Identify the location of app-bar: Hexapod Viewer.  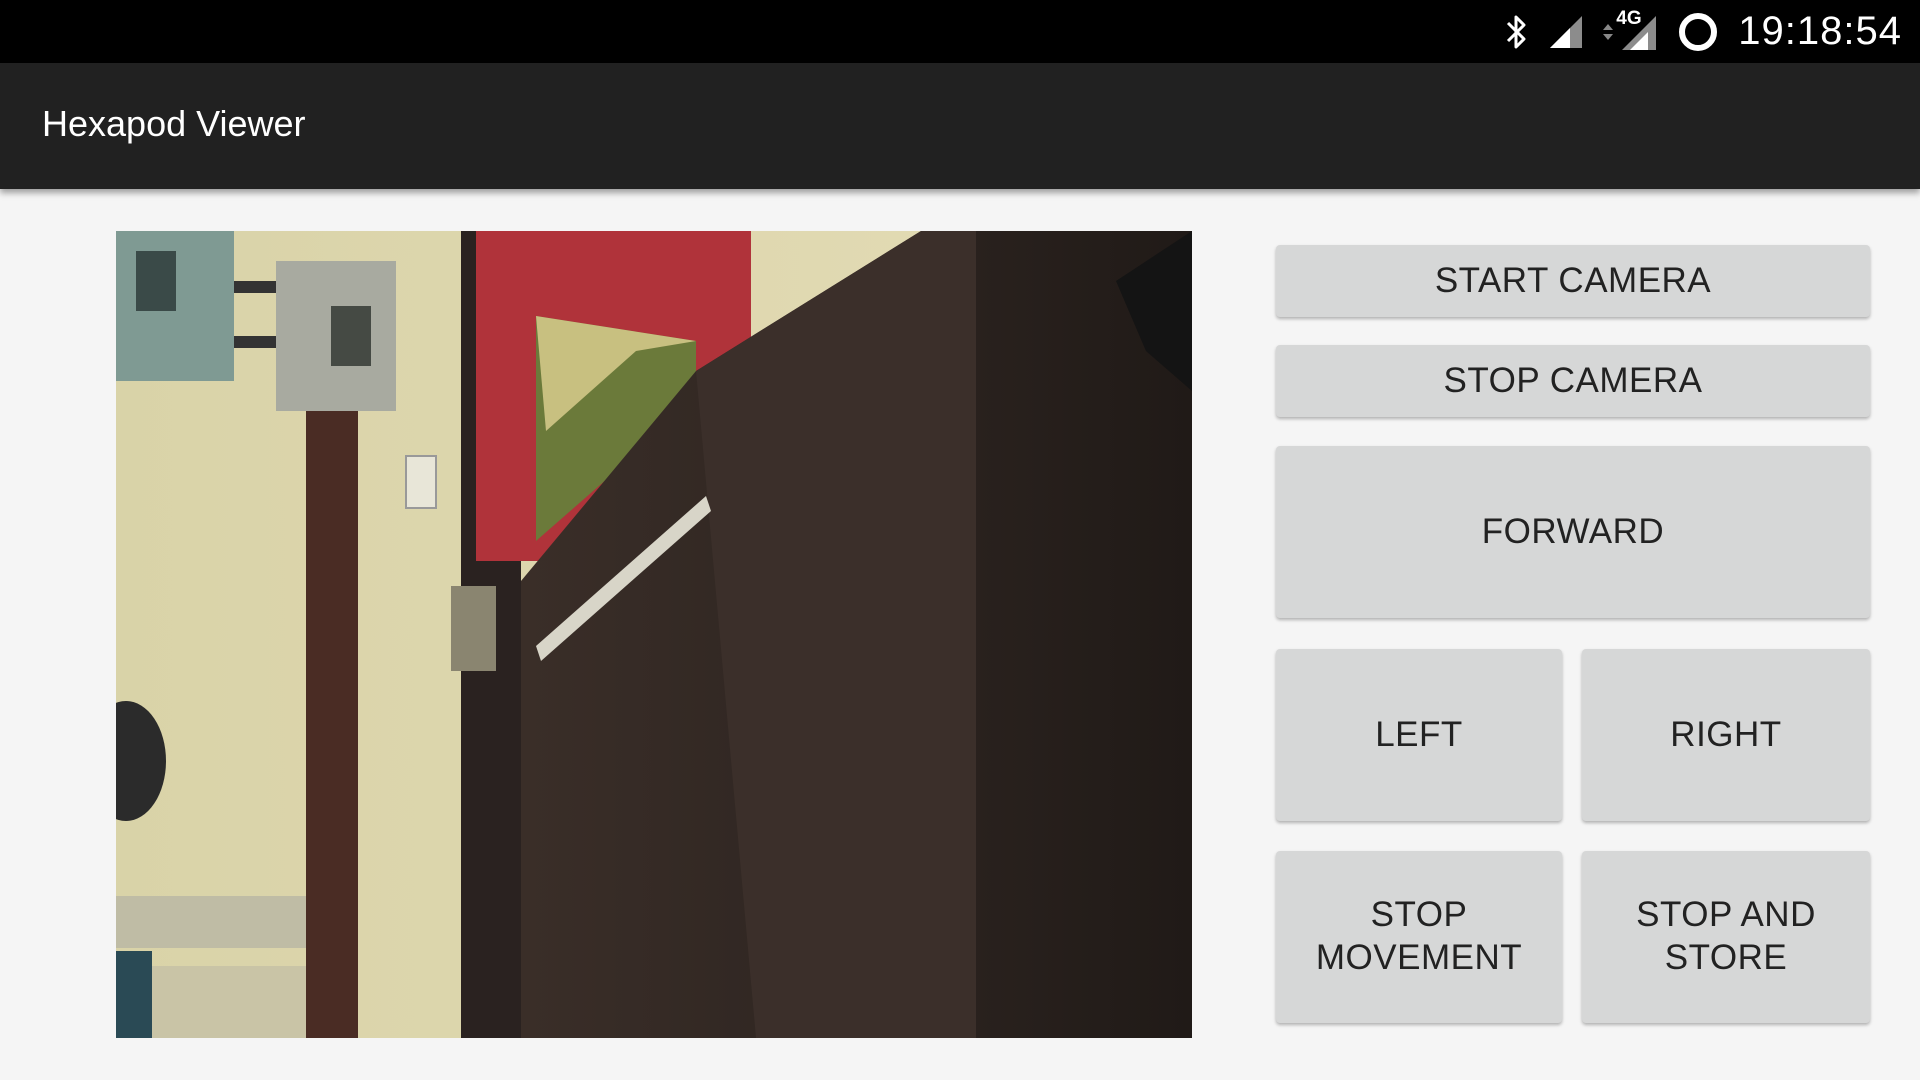
(960, 126).